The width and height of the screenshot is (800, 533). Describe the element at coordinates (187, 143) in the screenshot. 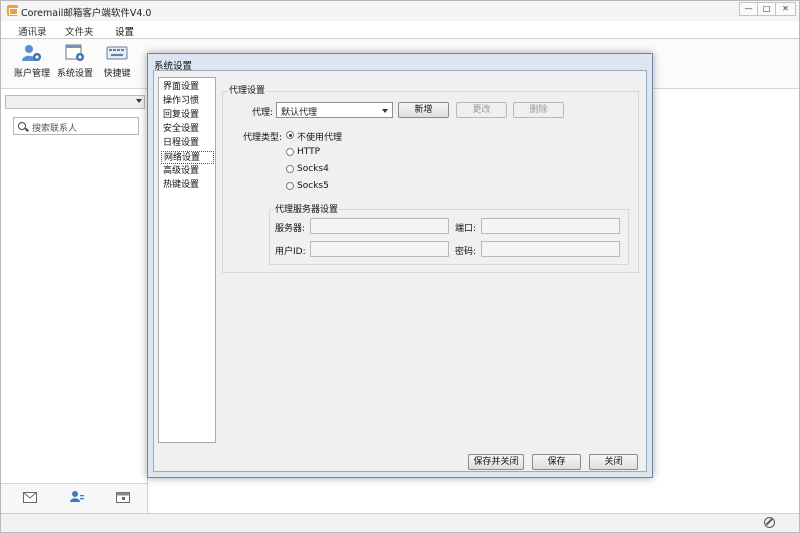

I see `nav-item-schedule: 日程设置` at that location.